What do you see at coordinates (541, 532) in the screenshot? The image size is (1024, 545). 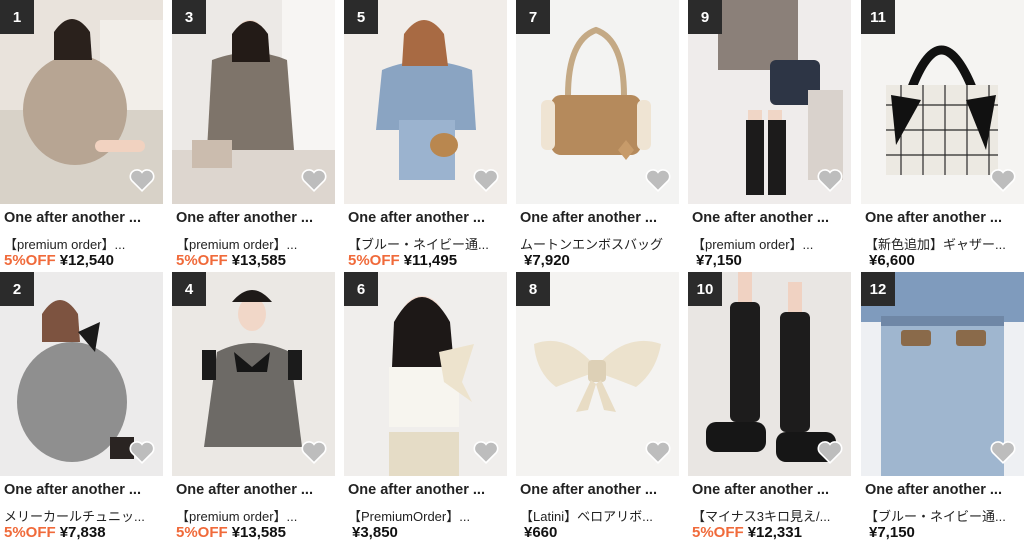 I see `price-value: ¥660` at bounding box center [541, 532].